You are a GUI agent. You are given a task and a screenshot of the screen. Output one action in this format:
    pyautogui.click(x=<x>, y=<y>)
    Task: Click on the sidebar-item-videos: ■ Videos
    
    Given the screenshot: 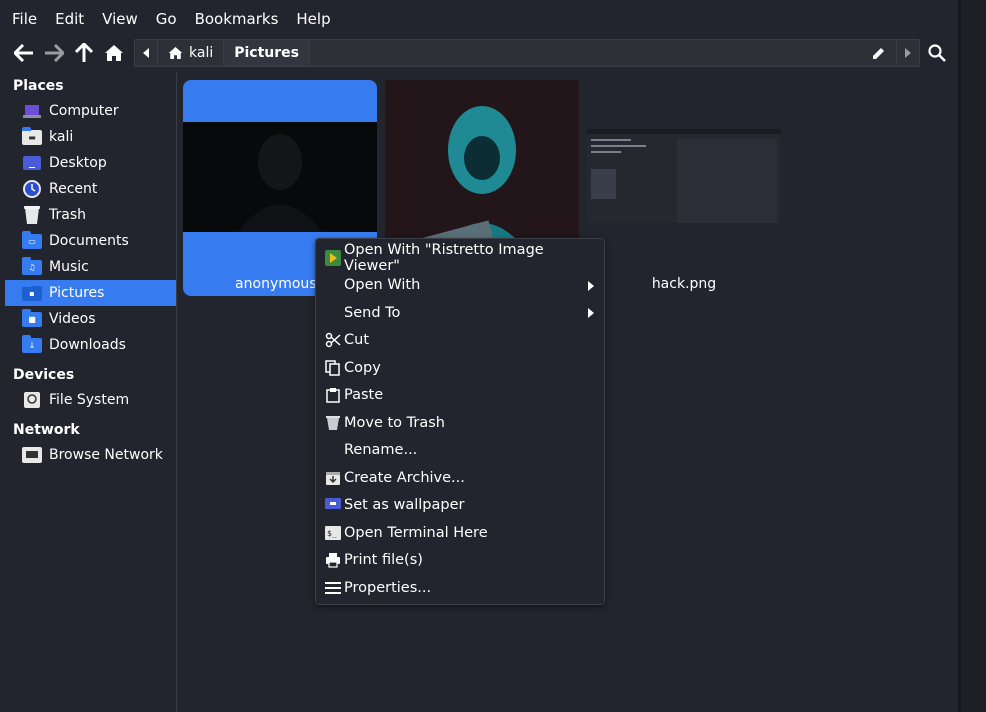 What is the action you would take?
    pyautogui.click(x=90, y=319)
    